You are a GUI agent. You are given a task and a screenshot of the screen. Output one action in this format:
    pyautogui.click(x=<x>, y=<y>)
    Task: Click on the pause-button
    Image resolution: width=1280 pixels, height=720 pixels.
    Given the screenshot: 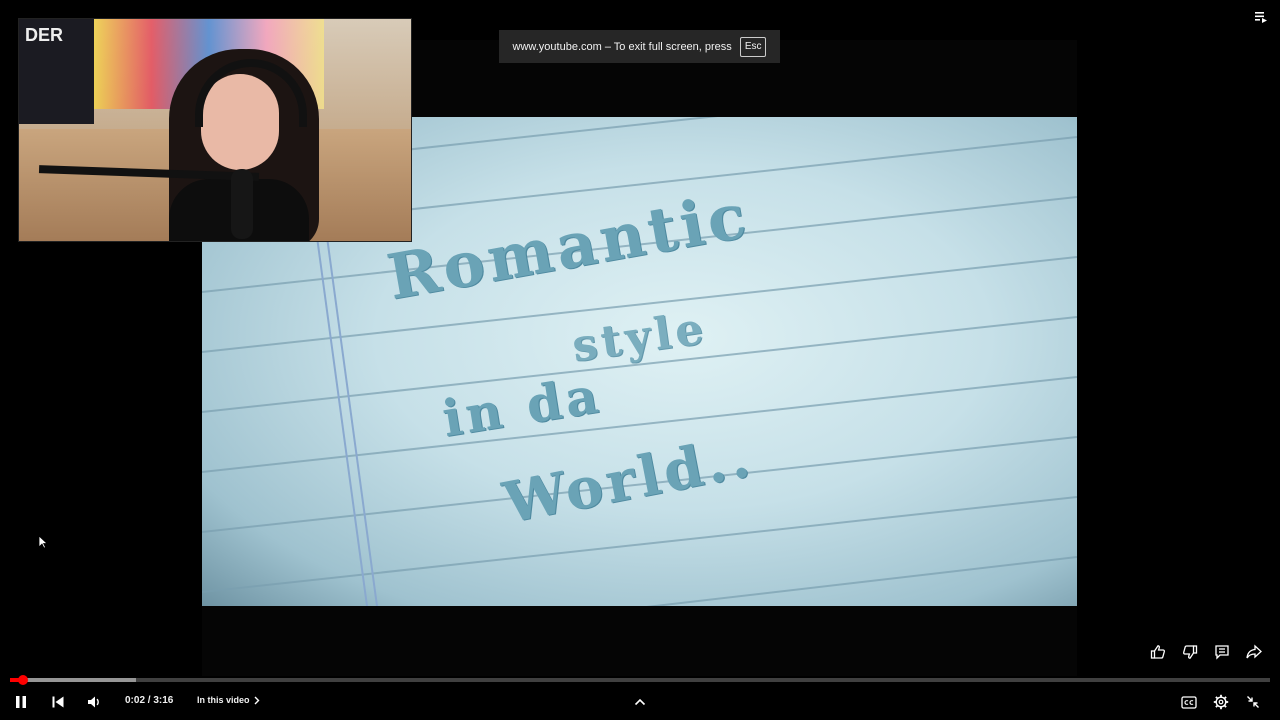 What is the action you would take?
    pyautogui.click(x=21, y=702)
    